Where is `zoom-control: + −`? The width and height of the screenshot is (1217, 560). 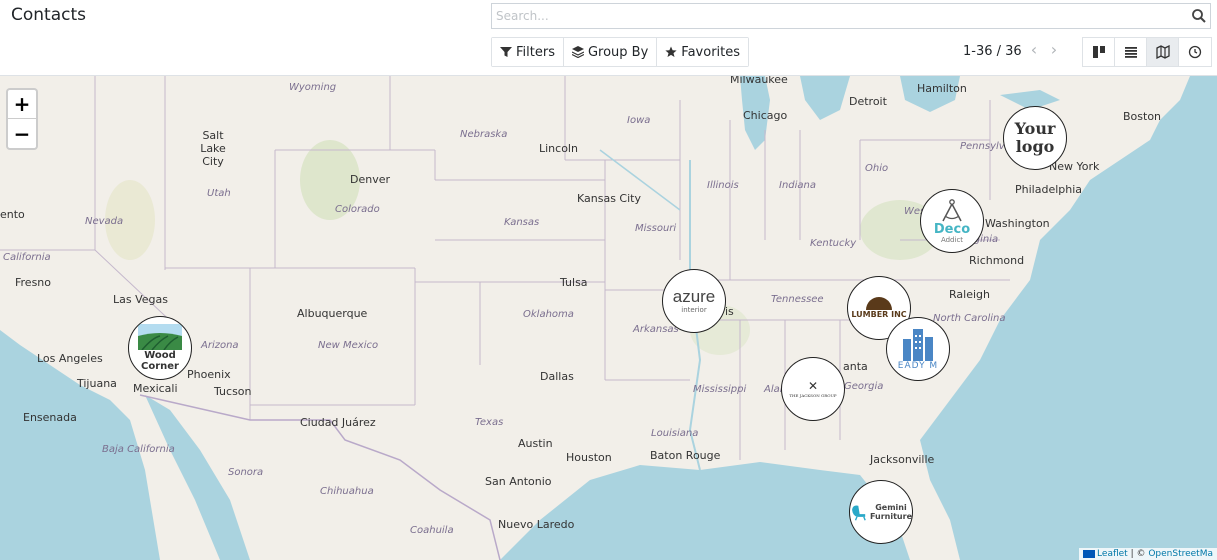
zoom-control: + − is located at coordinates (22, 119).